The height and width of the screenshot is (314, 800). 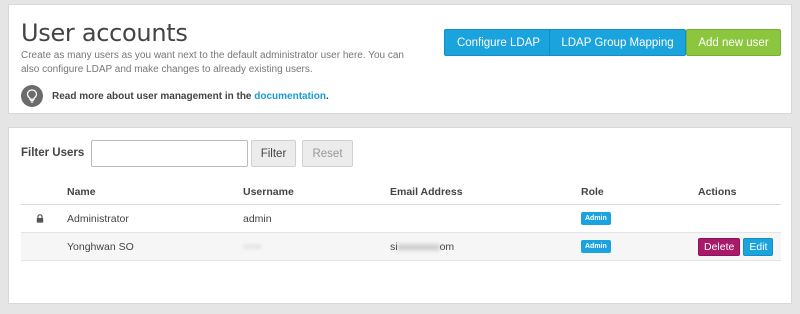 What do you see at coordinates (617, 42) in the screenshot?
I see `ldap-group-mapping-button: LDAP Group Mapping` at bounding box center [617, 42].